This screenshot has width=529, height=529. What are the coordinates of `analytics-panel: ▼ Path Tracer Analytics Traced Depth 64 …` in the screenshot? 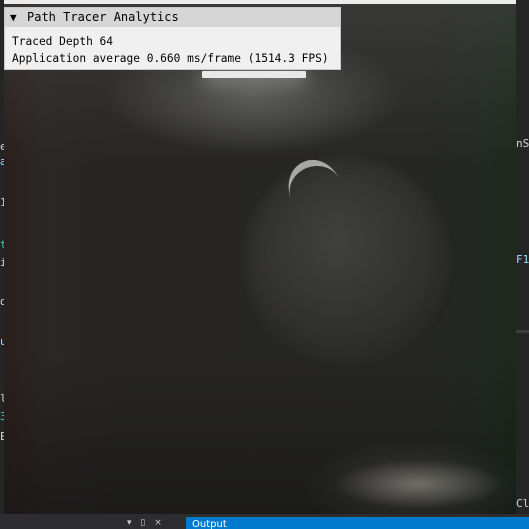 It's located at (172, 38).